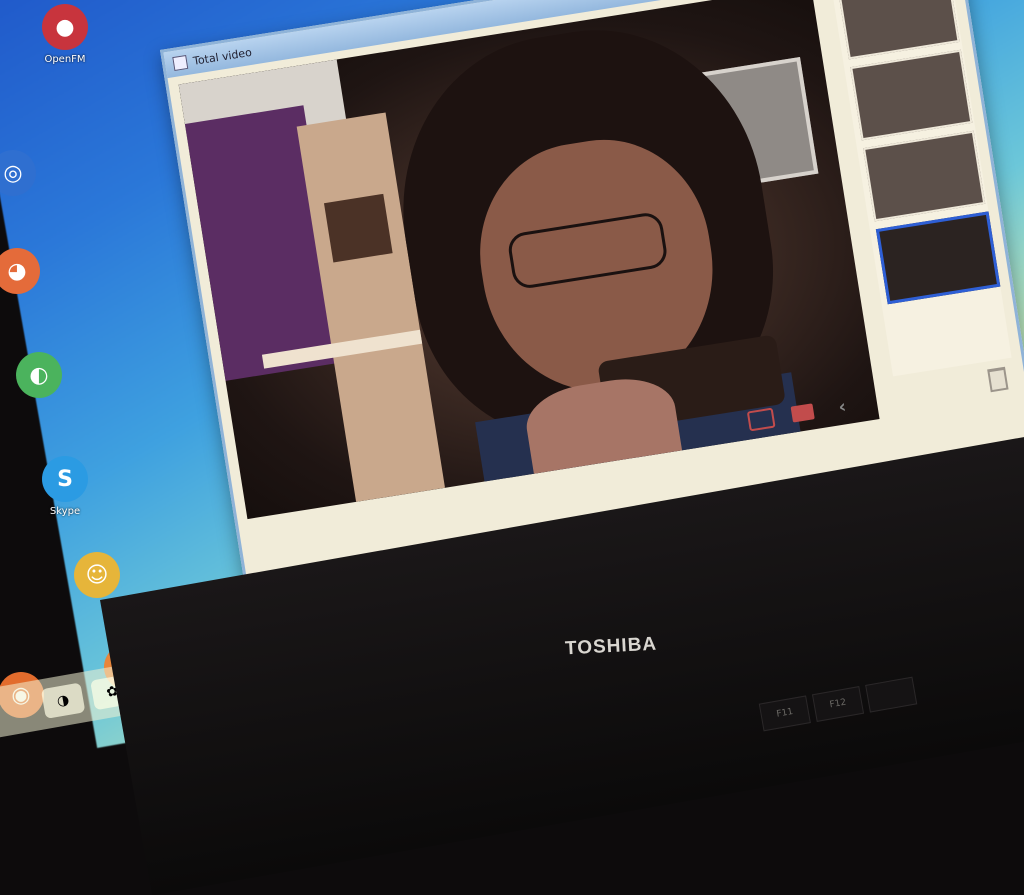  What do you see at coordinates (842, 407) in the screenshot?
I see `chevron-left-icon: ‹` at bounding box center [842, 407].